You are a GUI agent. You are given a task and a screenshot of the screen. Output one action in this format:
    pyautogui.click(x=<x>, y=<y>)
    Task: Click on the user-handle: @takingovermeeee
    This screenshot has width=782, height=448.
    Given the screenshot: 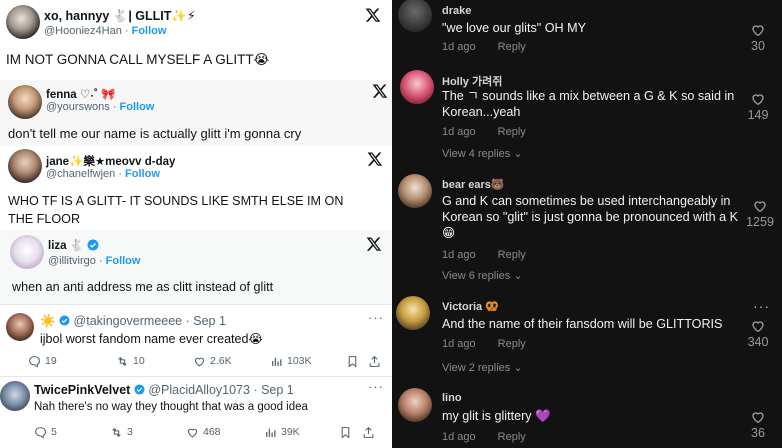 What is the action you would take?
    pyautogui.click(x=128, y=321)
    